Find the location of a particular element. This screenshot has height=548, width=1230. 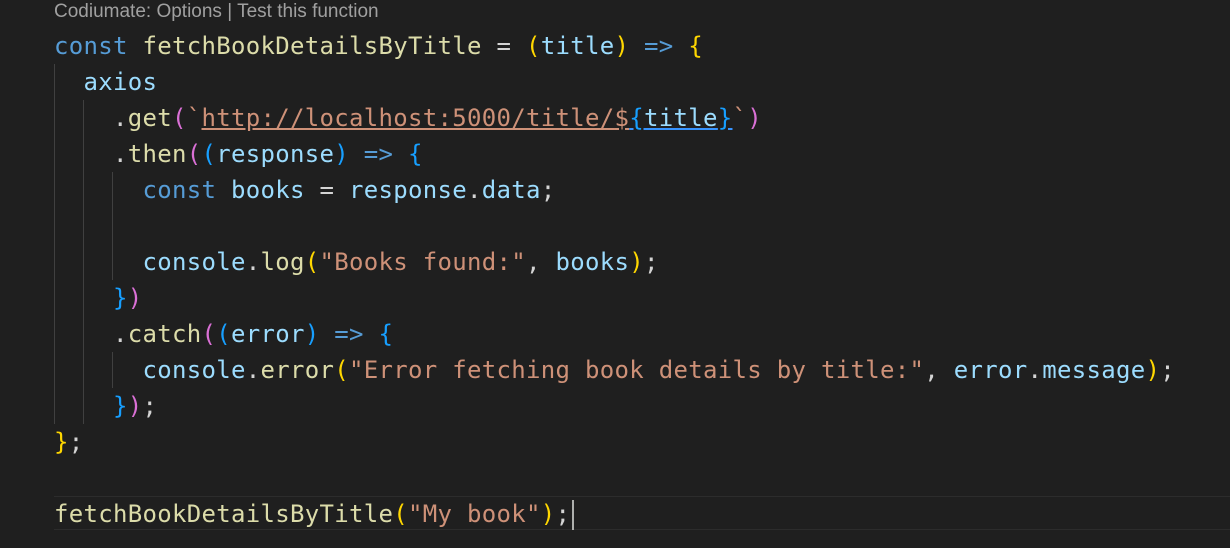

code-line-6: console.log("Books found:", books); is located at coordinates (356, 262).